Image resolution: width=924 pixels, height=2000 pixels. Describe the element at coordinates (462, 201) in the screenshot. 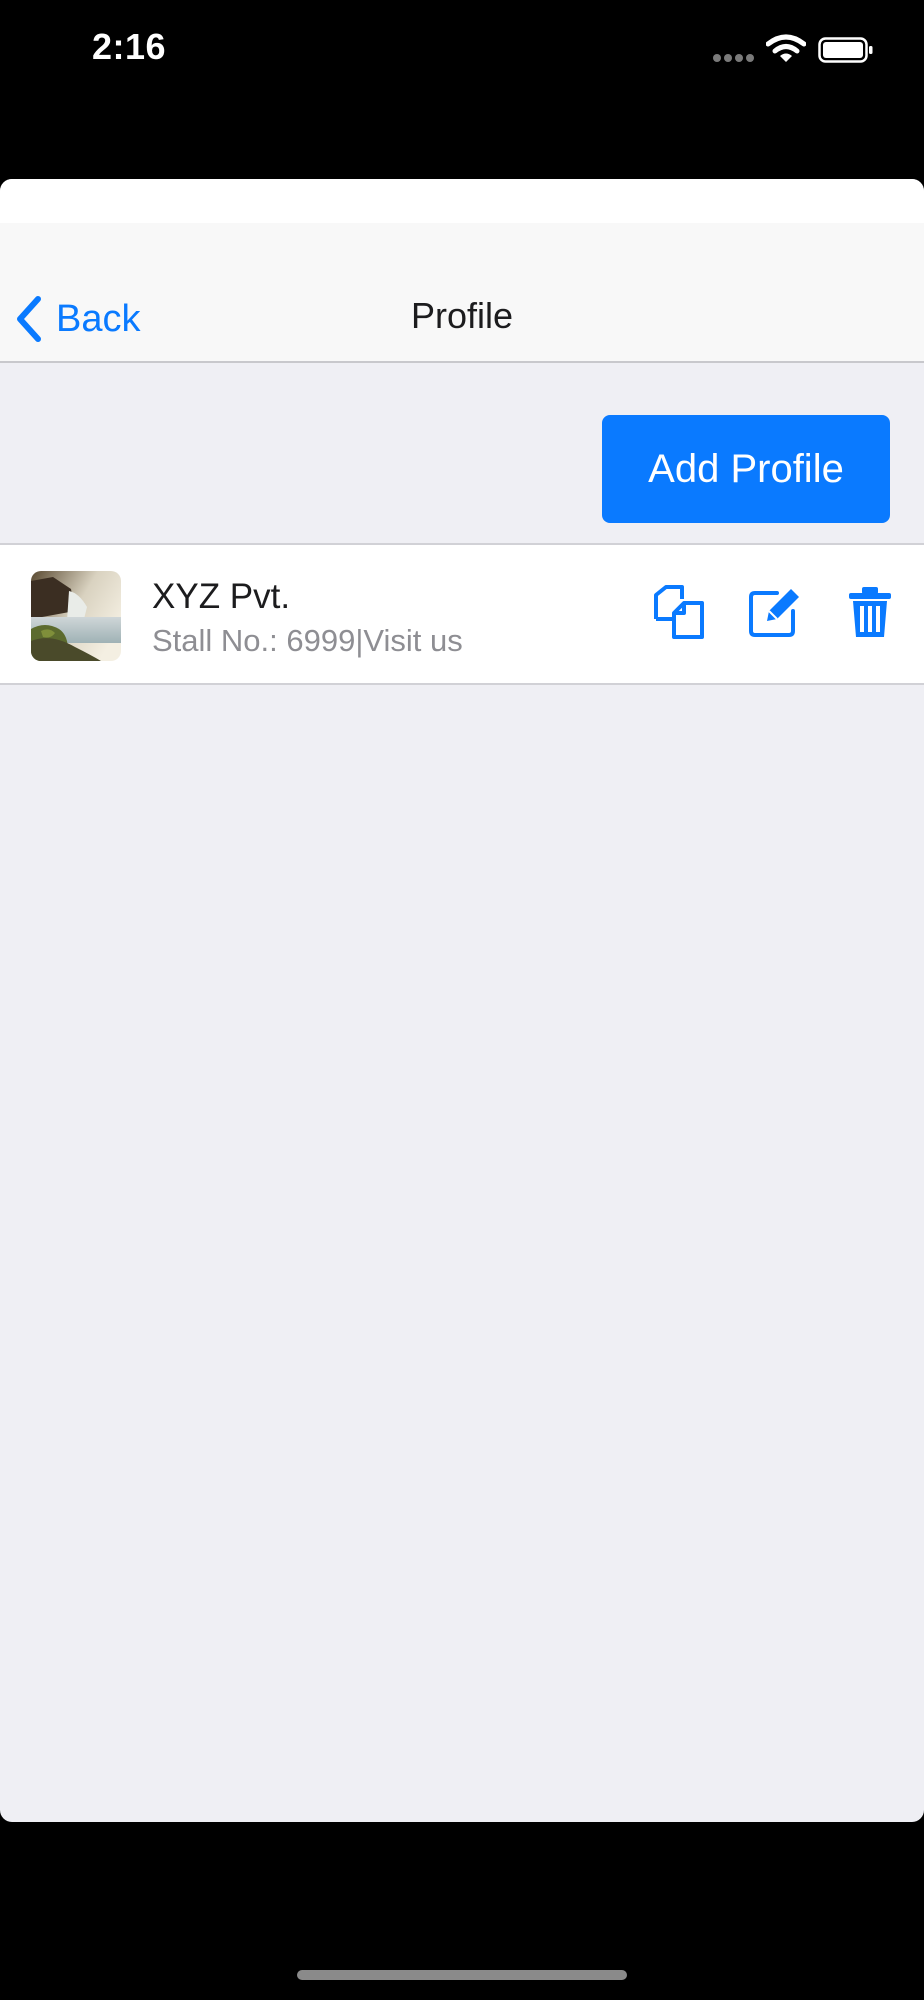

I see `sheet-grabber-area` at that location.